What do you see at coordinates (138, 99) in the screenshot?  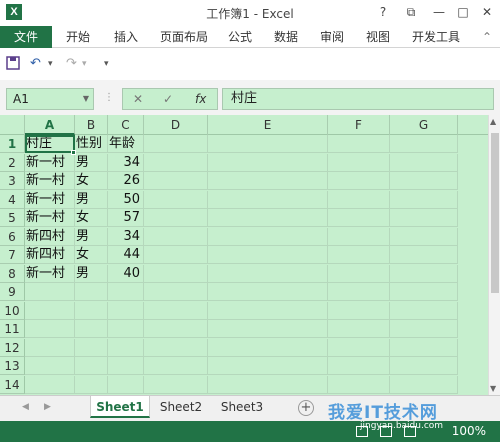 I see `cancel-icon: ✕` at bounding box center [138, 99].